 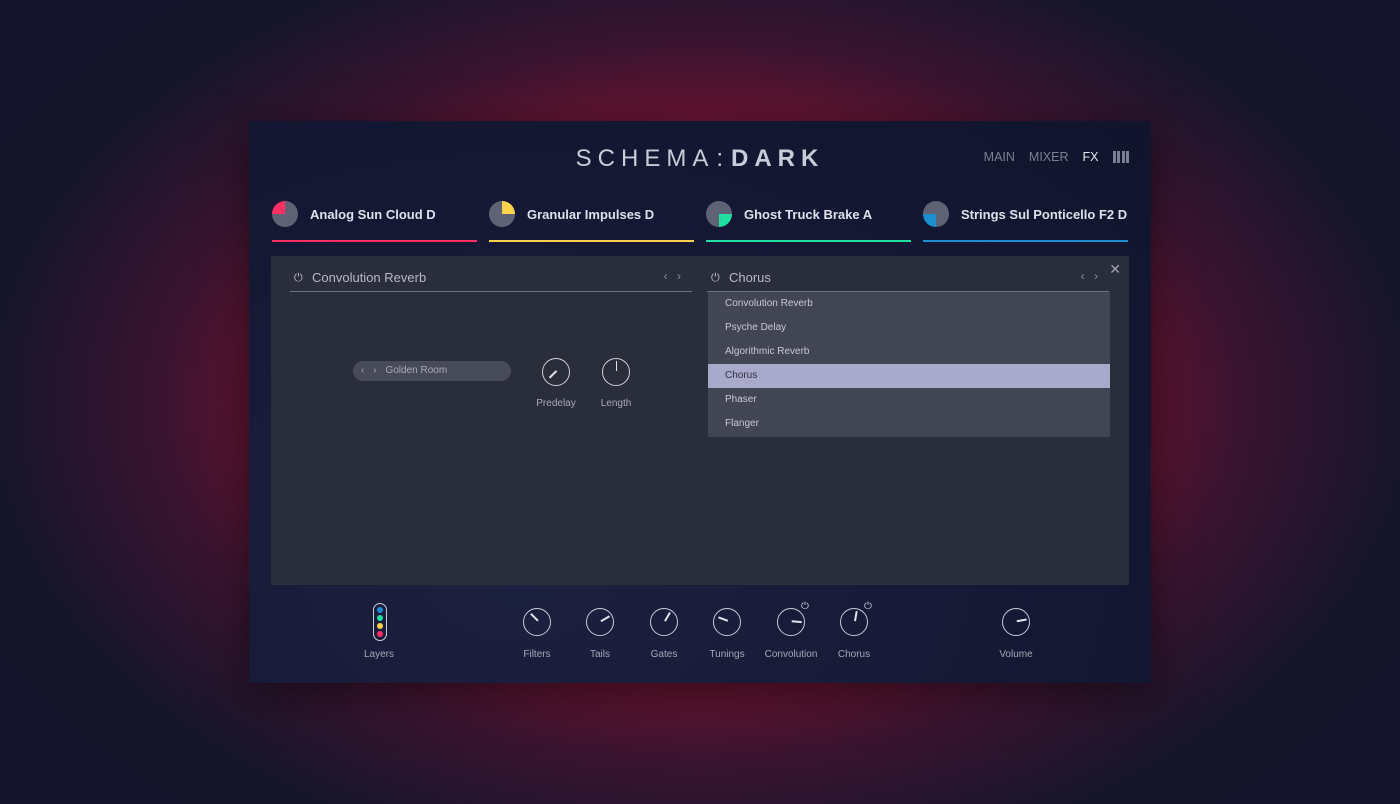 I want to click on layer-tab-1: Analog Sun Cloud D, so click(x=374, y=220).